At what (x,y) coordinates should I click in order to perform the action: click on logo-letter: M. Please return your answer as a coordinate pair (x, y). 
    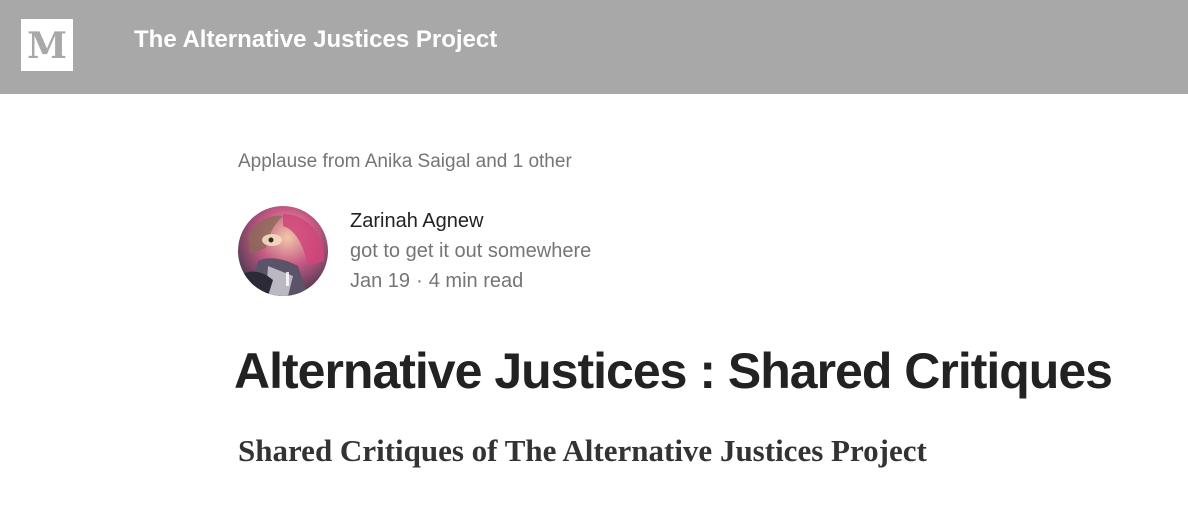
    Looking at the image, I should click on (47, 46).